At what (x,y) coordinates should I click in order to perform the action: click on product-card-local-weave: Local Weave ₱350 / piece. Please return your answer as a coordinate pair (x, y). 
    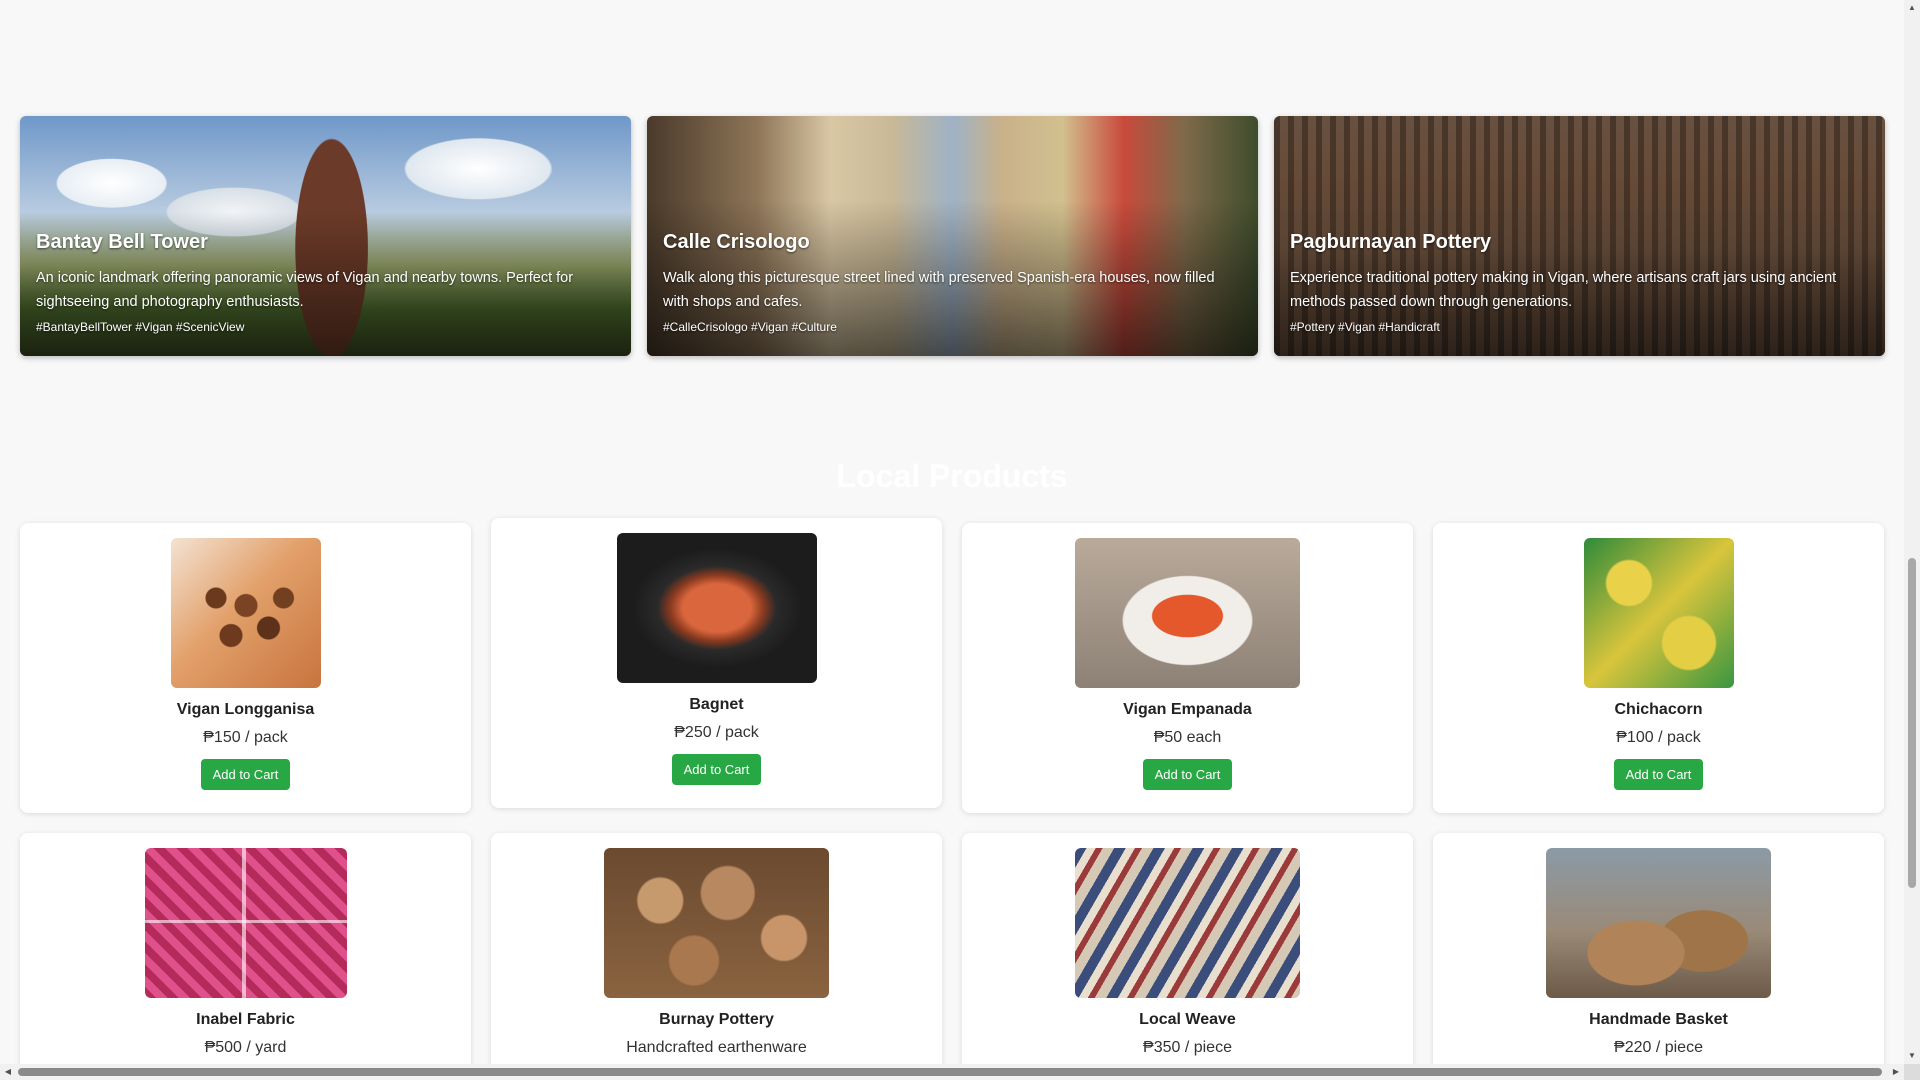
    Looking at the image, I should click on (1187, 948).